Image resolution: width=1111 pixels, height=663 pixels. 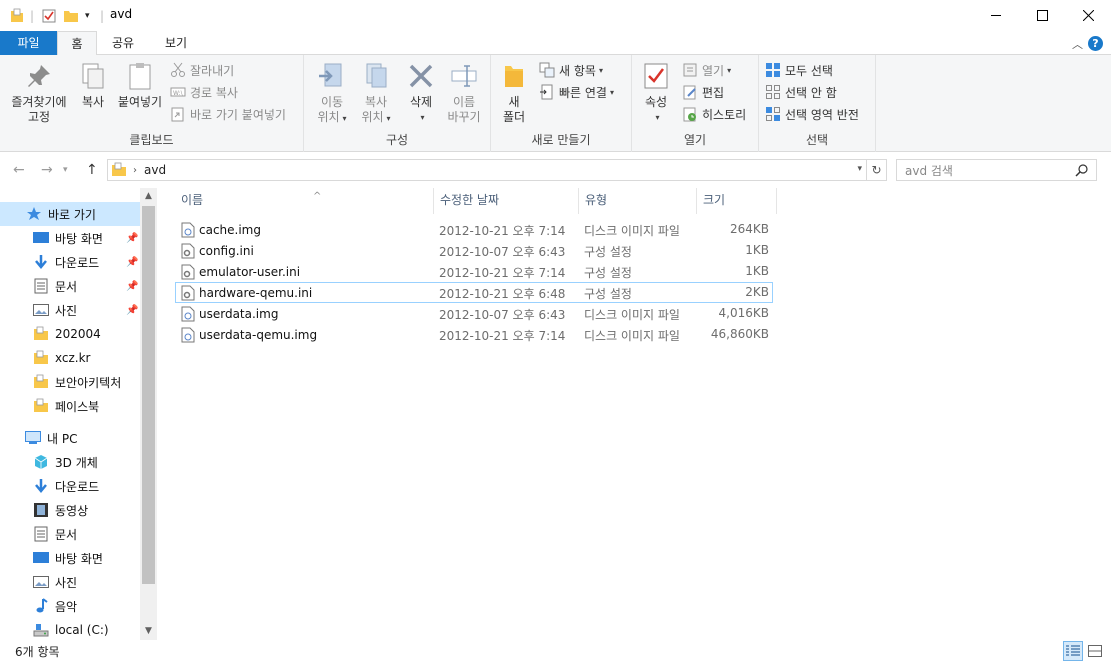 What do you see at coordinates (71, 16) in the screenshot?
I see `new-folder-quick-icon` at bounding box center [71, 16].